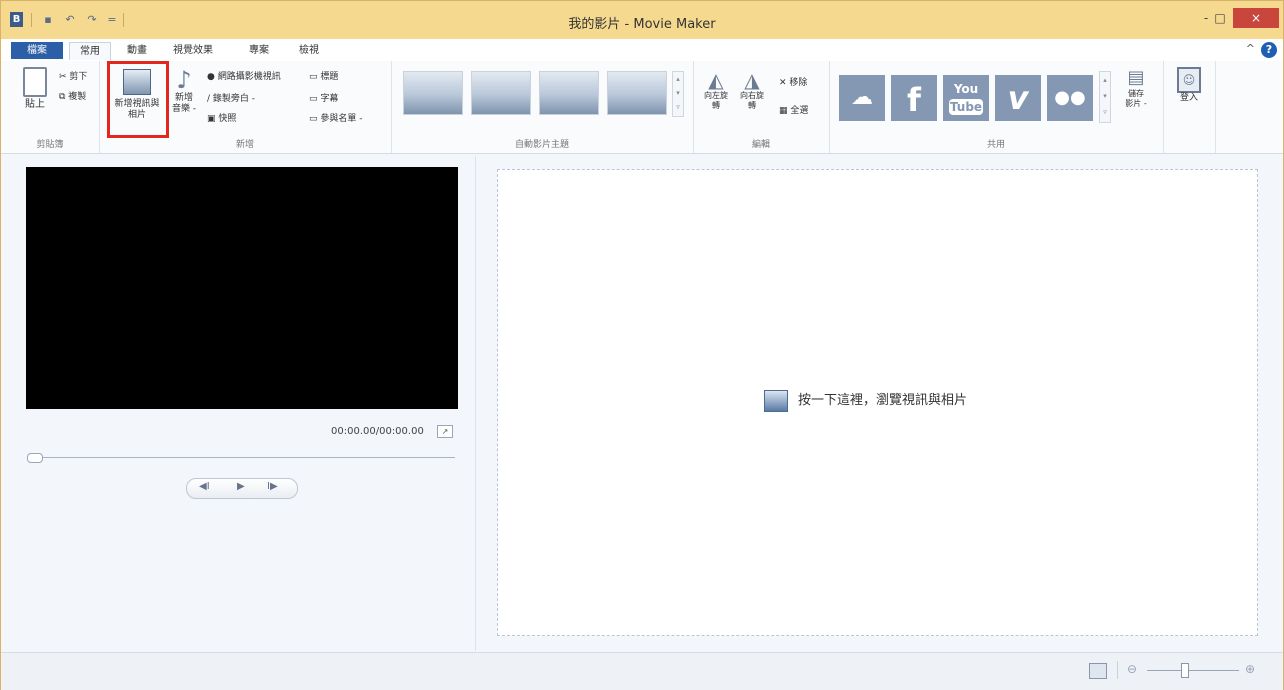 This screenshot has width=1284, height=690. Describe the element at coordinates (242, 288) in the screenshot. I see `preview-monitor` at that location.